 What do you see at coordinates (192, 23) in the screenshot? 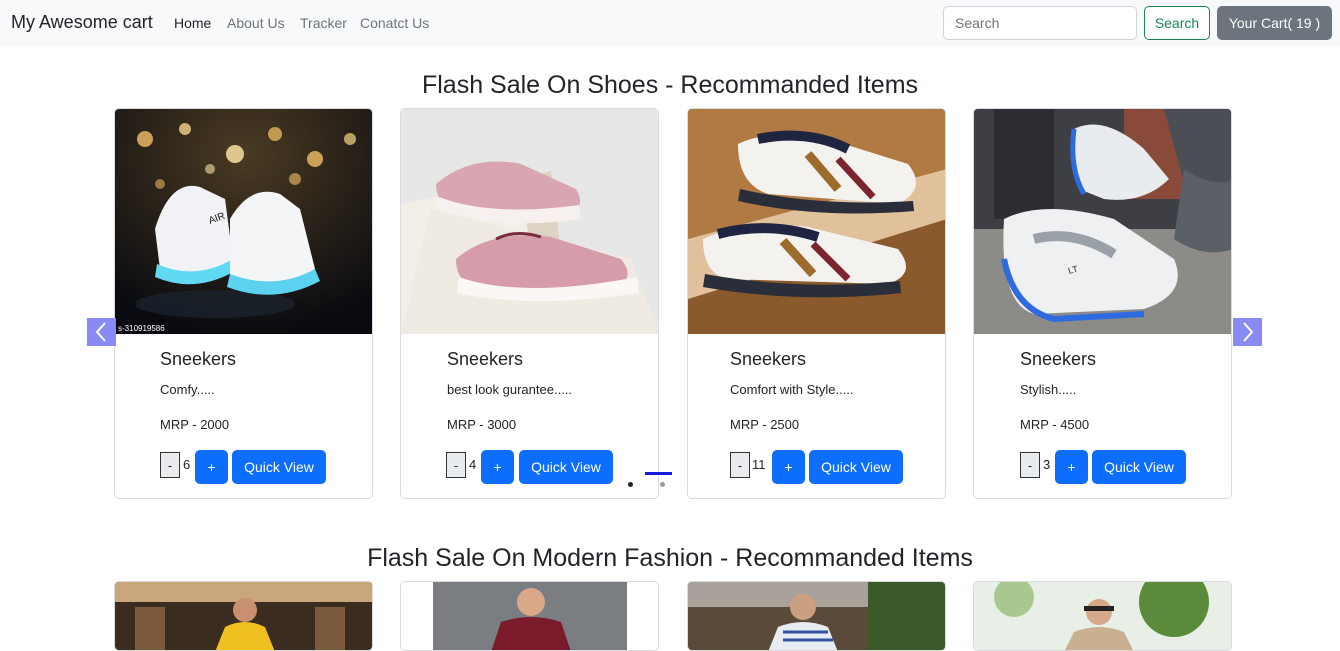
I see `nav-link-home: Home` at bounding box center [192, 23].